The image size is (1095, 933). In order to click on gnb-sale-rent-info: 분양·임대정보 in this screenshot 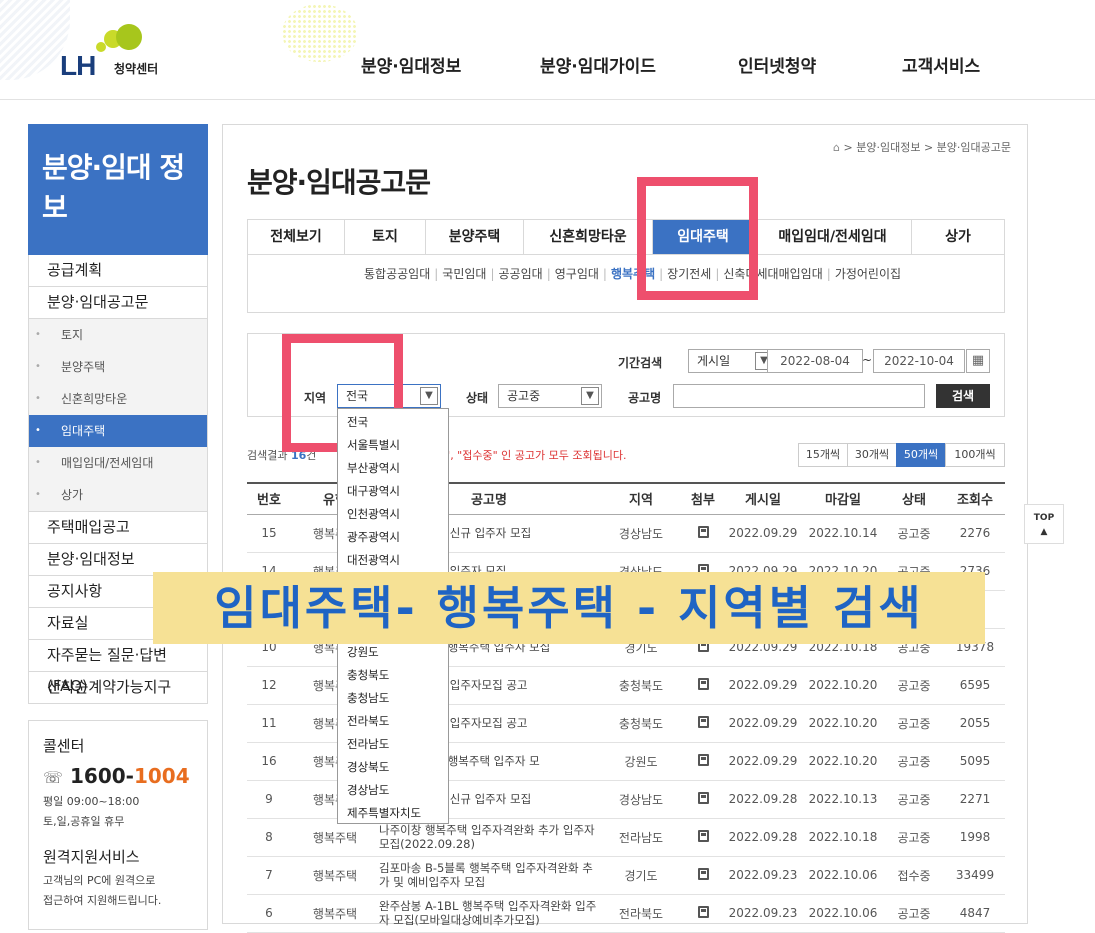, I will do `click(411, 64)`.